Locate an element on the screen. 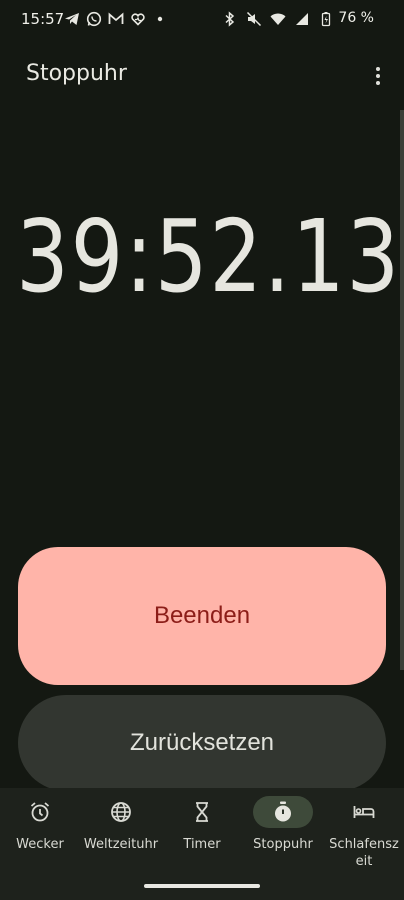  nav-item-alarm: Wecker is located at coordinates (40, 820).